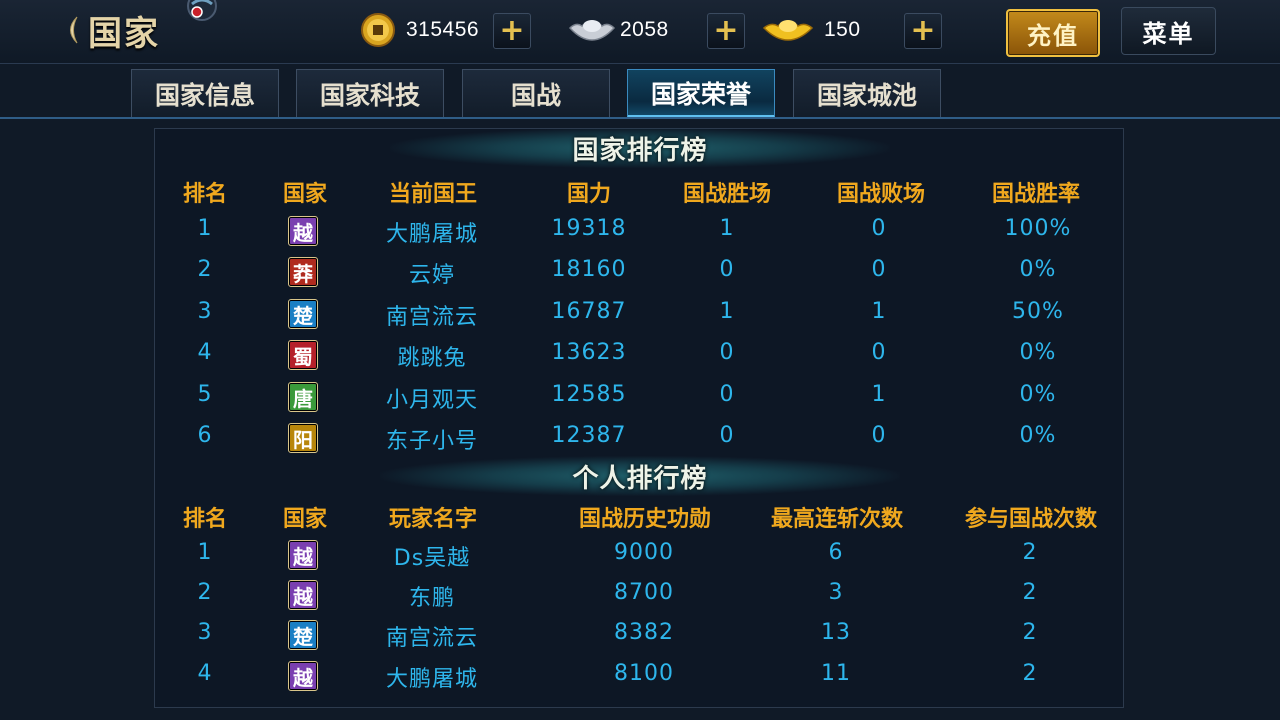 The width and height of the screenshot is (1280, 720). I want to click on player-row: 4 越 大鹏屠城 8100 11 2, so click(640, 681).